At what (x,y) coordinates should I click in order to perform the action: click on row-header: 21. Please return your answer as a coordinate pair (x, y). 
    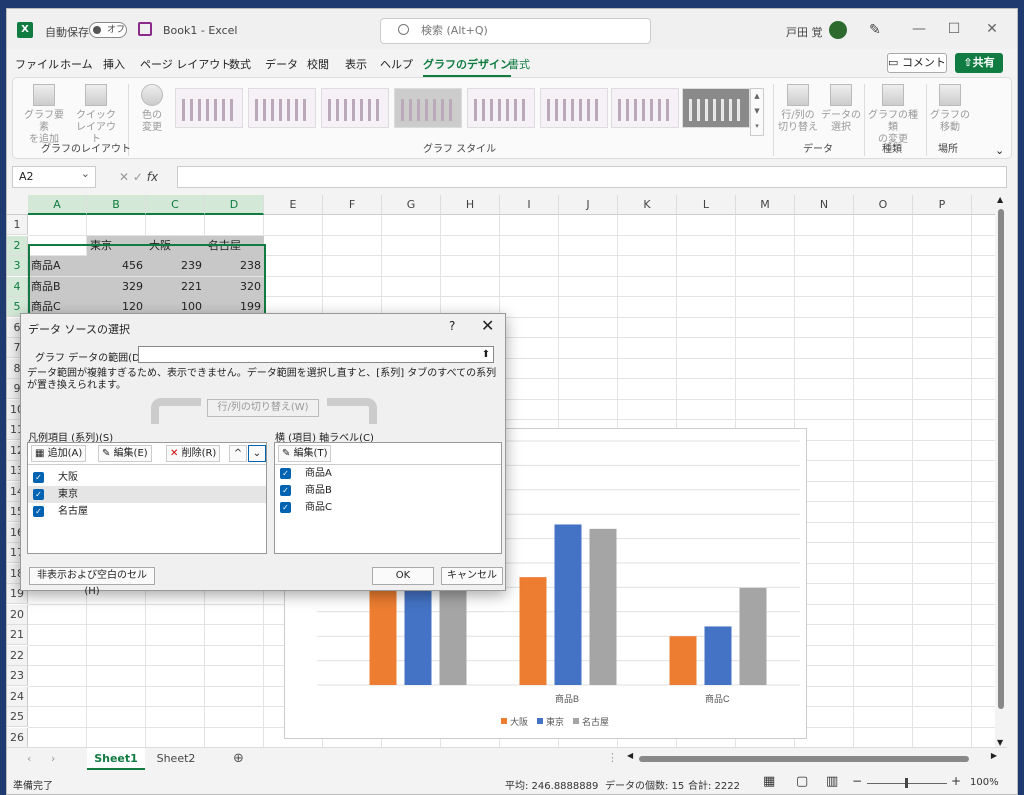
    Looking at the image, I should click on (17, 635).